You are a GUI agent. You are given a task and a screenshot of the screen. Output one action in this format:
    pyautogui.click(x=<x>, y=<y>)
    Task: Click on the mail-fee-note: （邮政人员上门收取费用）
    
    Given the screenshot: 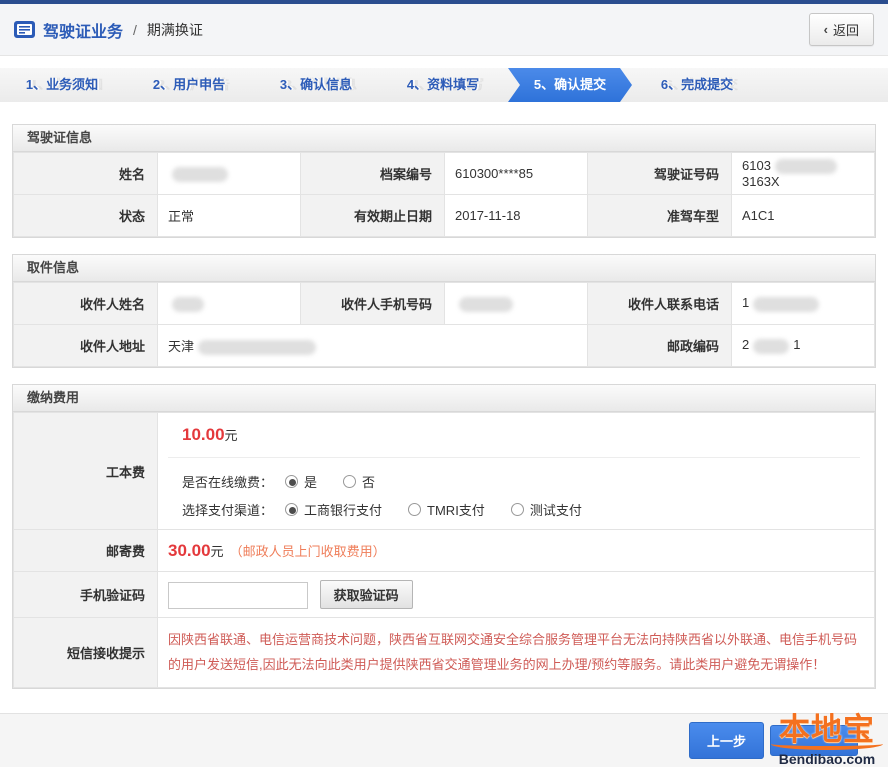 What is the action you would take?
    pyautogui.click(x=307, y=551)
    